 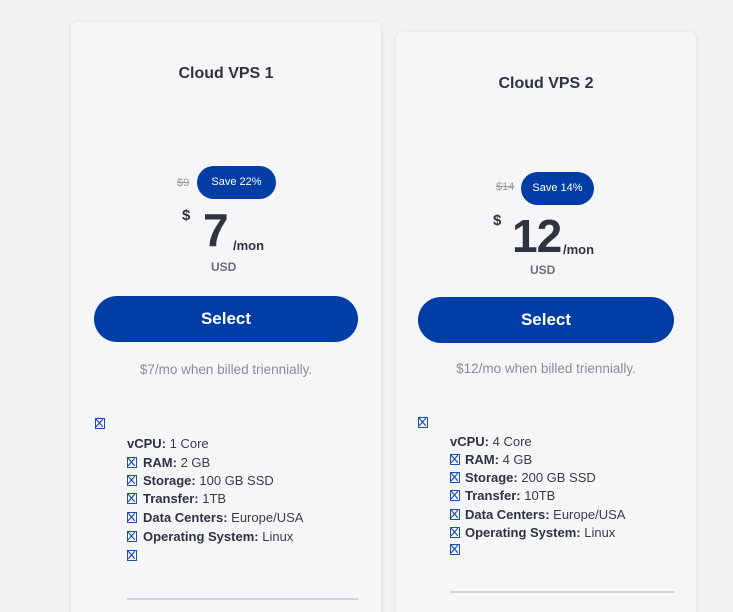 What do you see at coordinates (216, 230) in the screenshot?
I see `price-amount: 7` at bounding box center [216, 230].